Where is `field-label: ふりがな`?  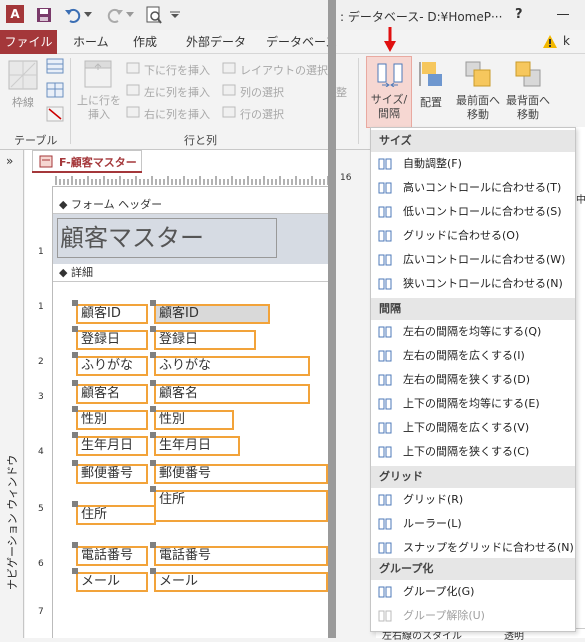 field-label: ふりがな is located at coordinates (112, 366).